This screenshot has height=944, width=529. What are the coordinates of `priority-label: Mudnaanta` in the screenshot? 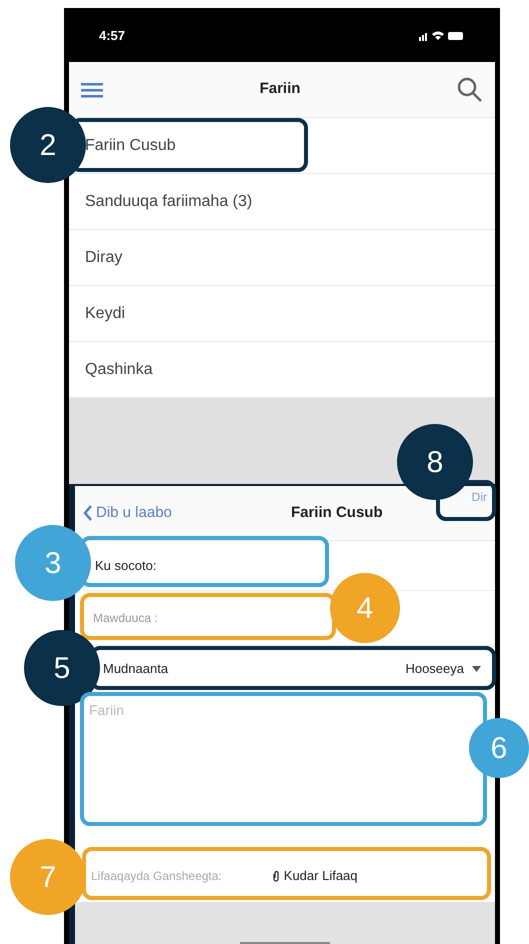 It's located at (135, 669).